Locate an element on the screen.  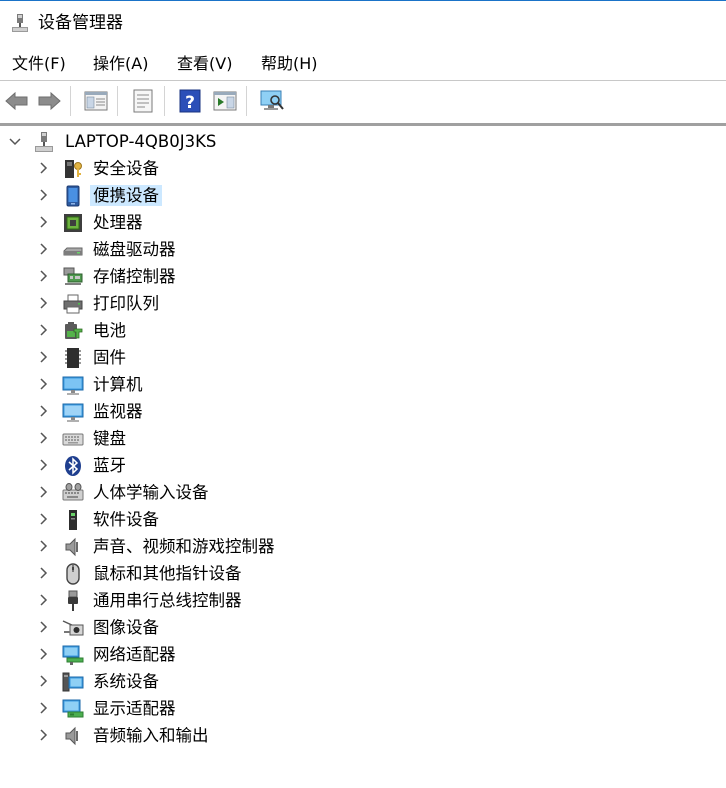
tree-item: 处理器 is located at coordinates (363, 222).